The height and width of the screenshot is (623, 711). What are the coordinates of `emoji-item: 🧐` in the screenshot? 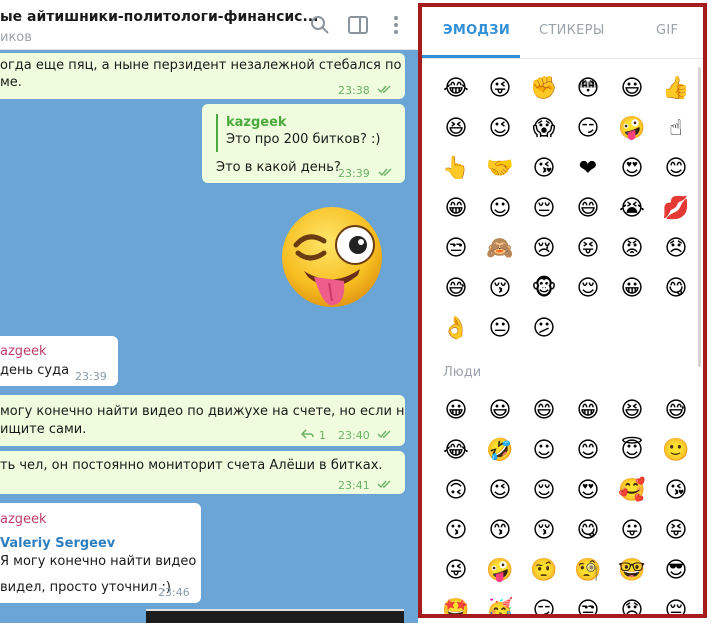 It's located at (588, 571).